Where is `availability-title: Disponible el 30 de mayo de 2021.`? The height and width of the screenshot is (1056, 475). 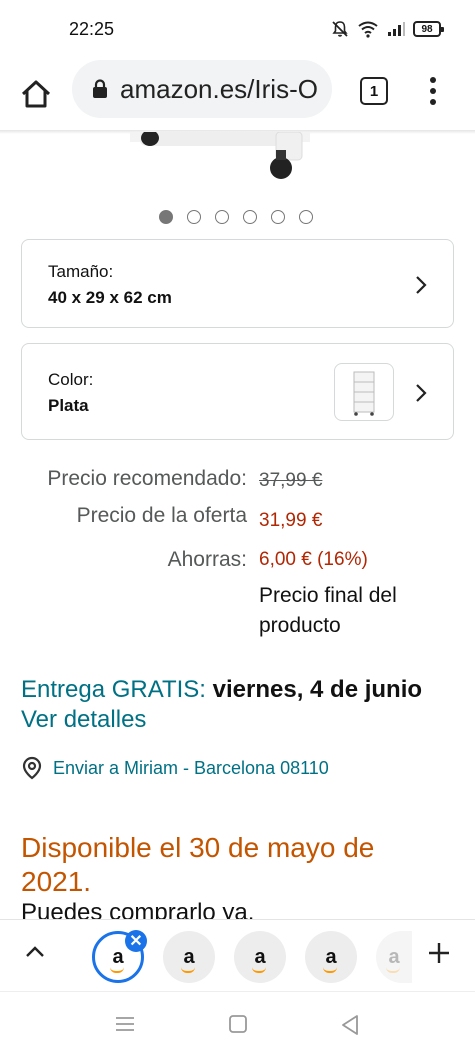
availability-title: Disponible el 30 de mayo de 2021. is located at coordinates (198, 864).